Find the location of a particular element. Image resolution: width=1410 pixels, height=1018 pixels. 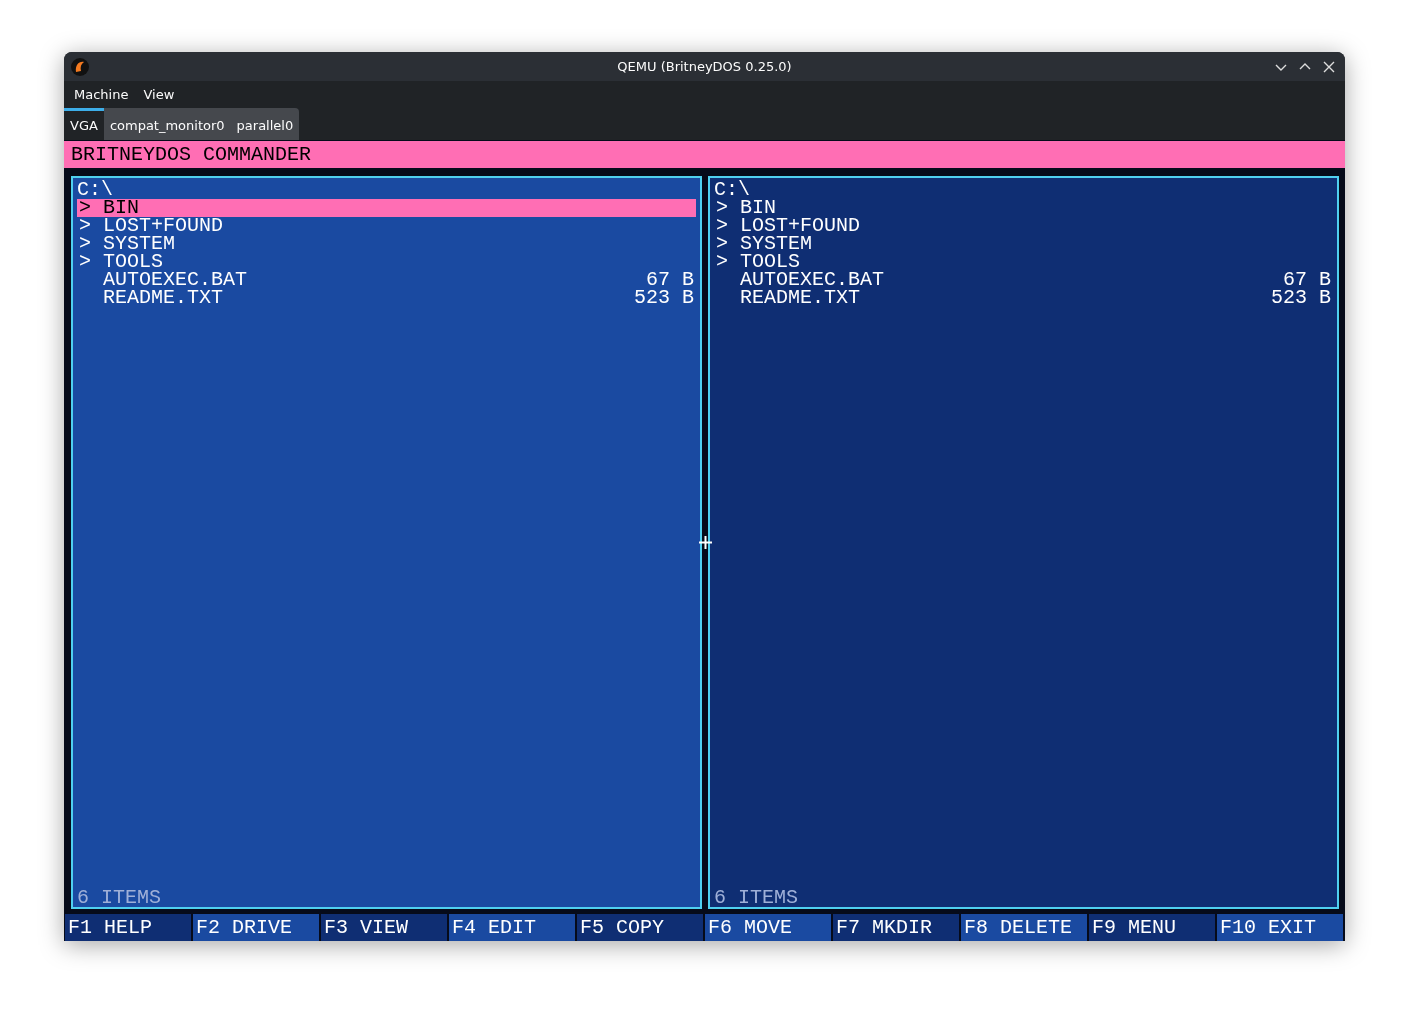

app-logo-icon is located at coordinates (80, 67).